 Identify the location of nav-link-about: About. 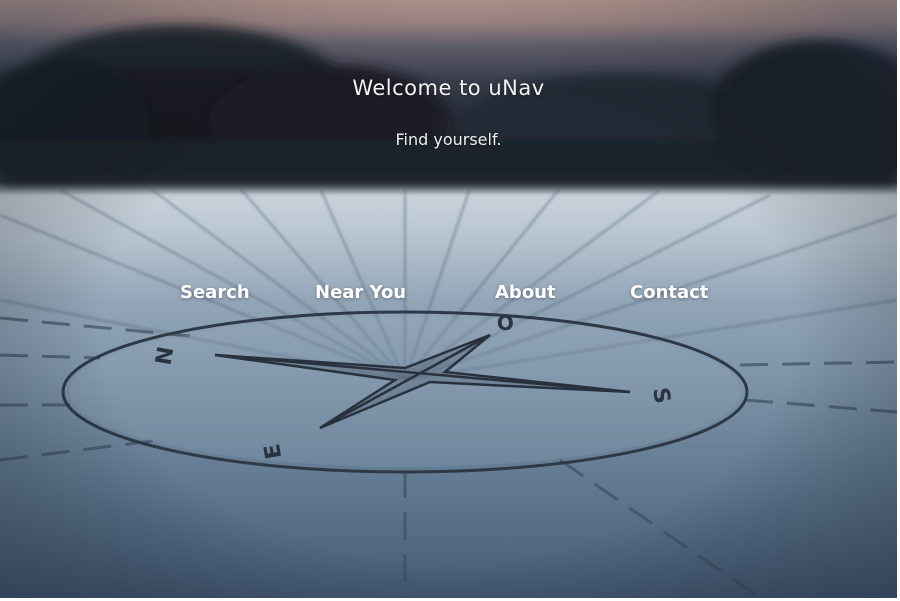
(525, 292).